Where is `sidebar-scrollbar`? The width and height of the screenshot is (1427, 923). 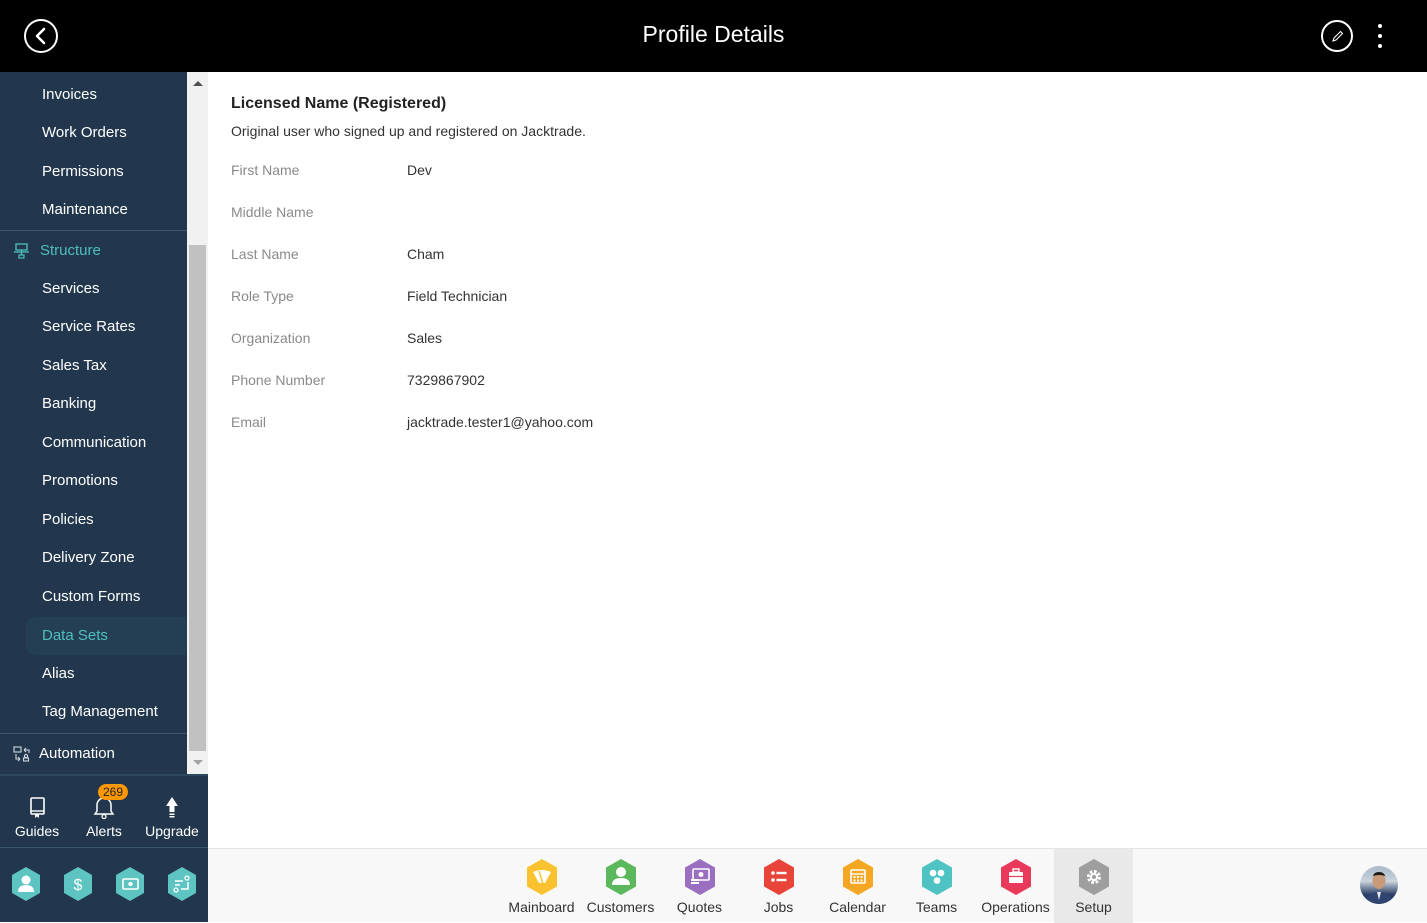
sidebar-scrollbar is located at coordinates (197, 423).